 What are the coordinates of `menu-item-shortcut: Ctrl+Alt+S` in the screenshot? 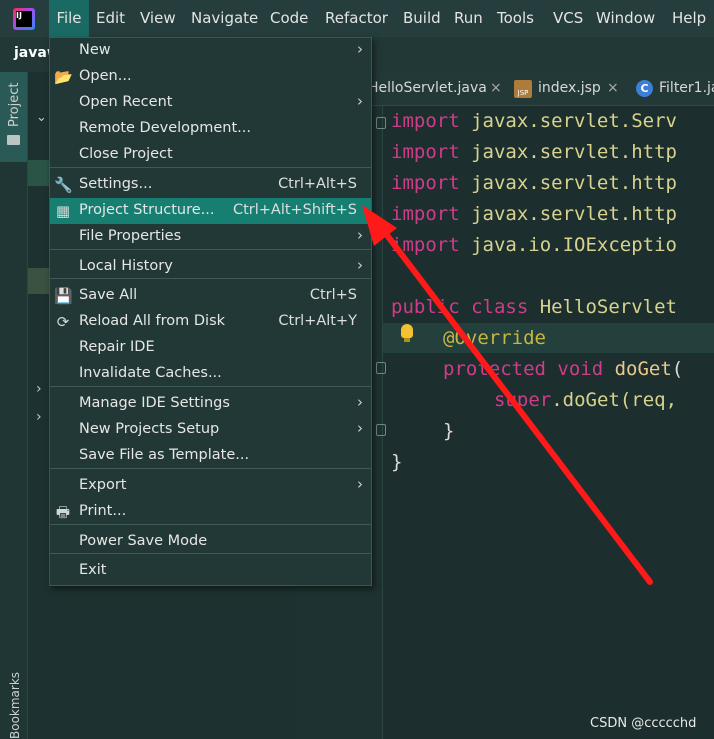 It's located at (317, 184).